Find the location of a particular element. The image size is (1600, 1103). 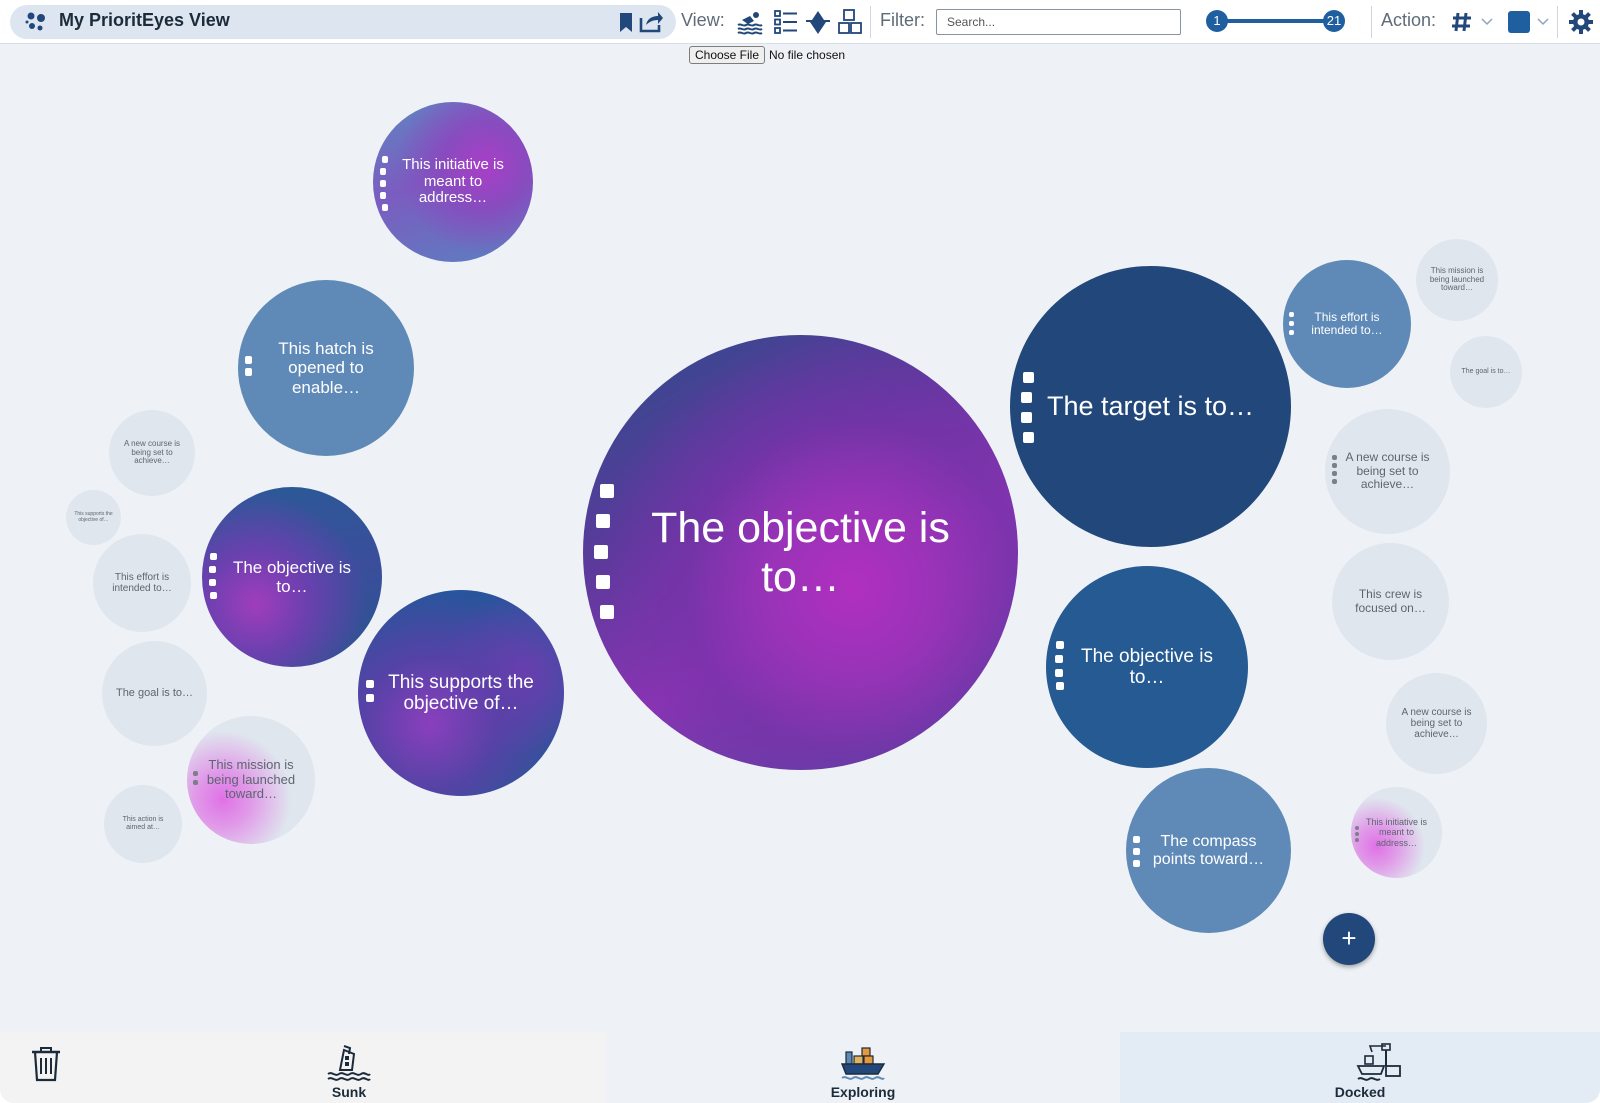

zone-sunk: Sunk is located at coordinates (349, 1067).